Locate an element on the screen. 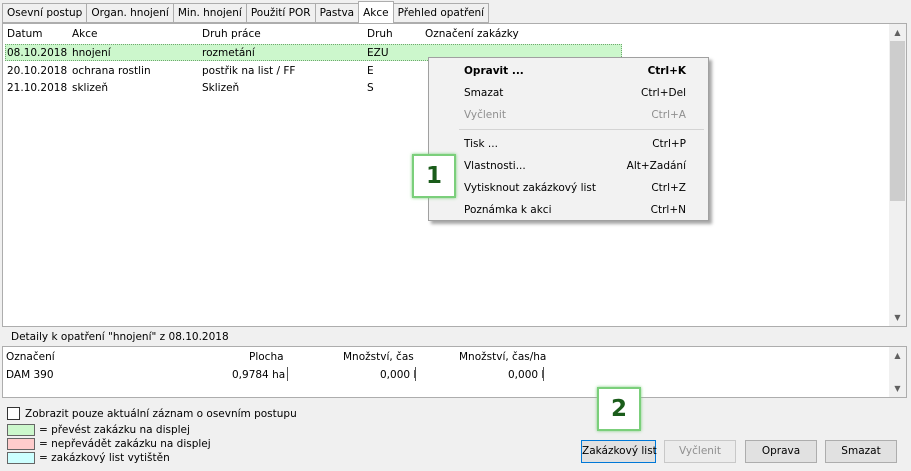 The height and width of the screenshot is (471, 911). menu-item-label: Vytisknout zakázkový list is located at coordinates (530, 188).